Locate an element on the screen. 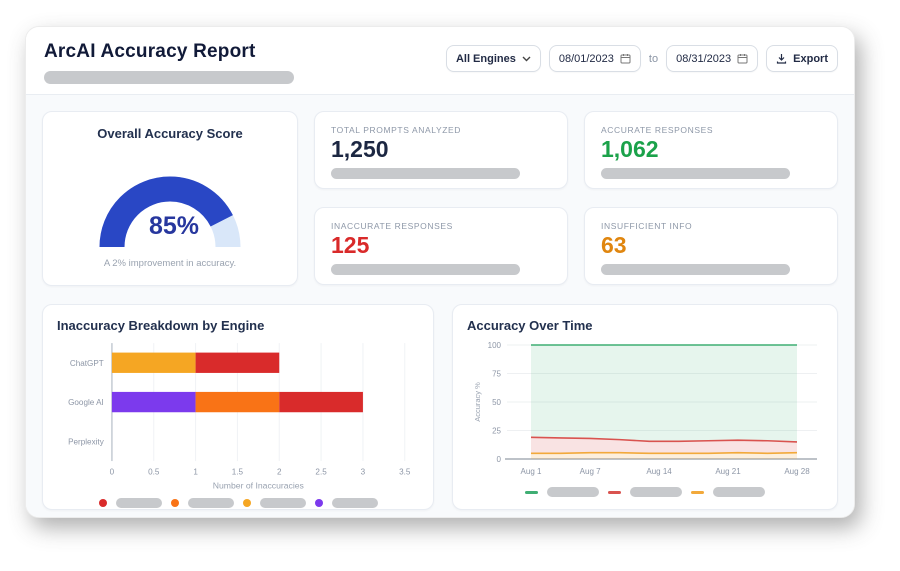 The image size is (900, 571). date-from-input: 08/01/2023 is located at coordinates (594, 58).